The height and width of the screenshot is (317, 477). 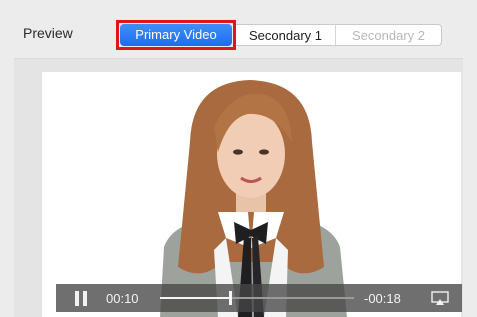 I want to click on scrubber-handle, so click(x=230, y=298).